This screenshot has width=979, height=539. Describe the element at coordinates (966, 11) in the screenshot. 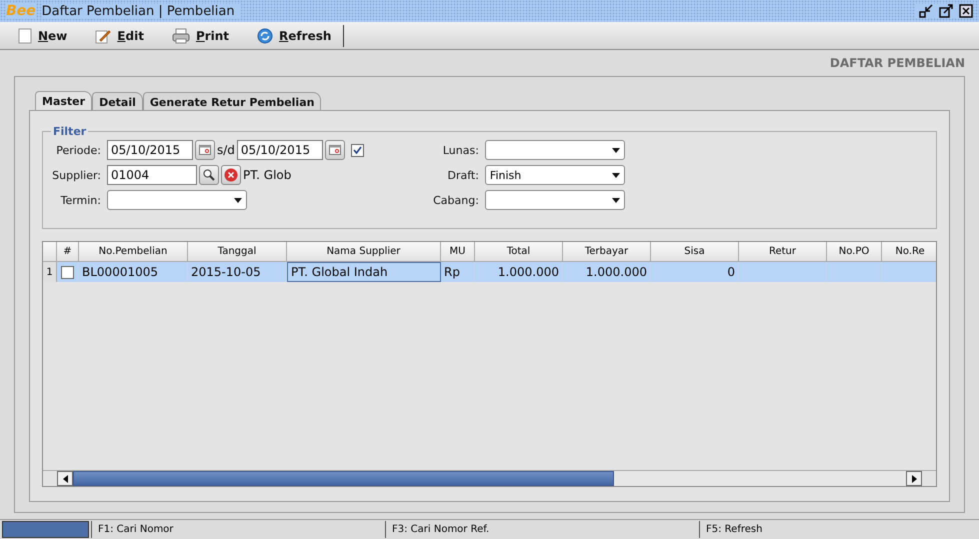

I see `close-icon` at that location.